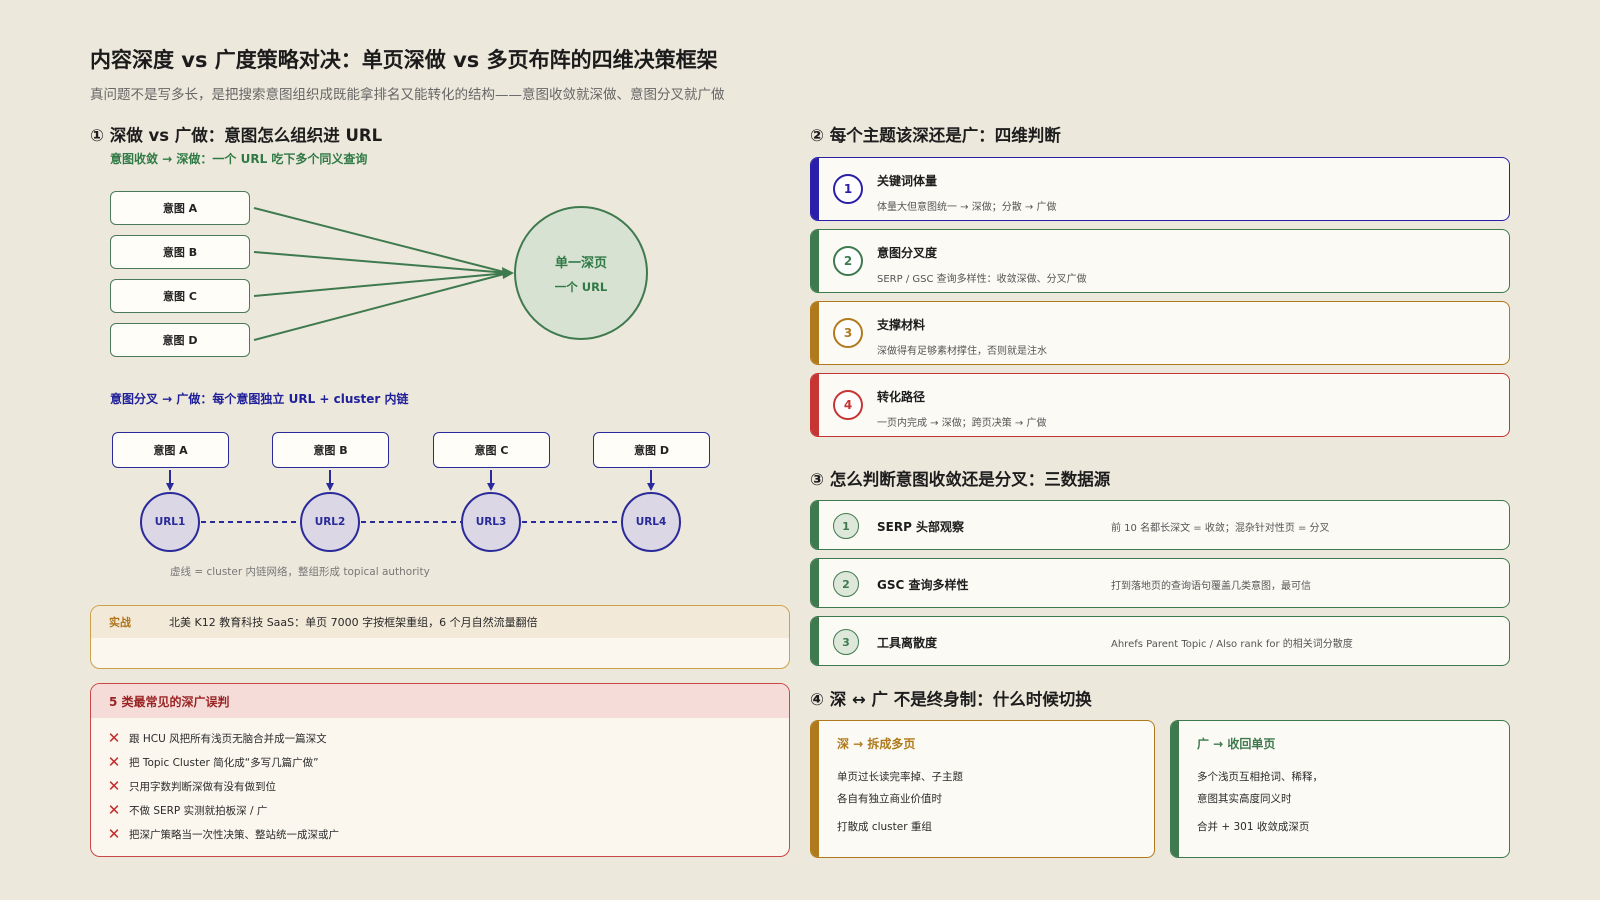  I want to click on dimension-card-4: 4 转化路径 一页内完成 → 深做；跨页决策 → 广做, so click(1160, 405).